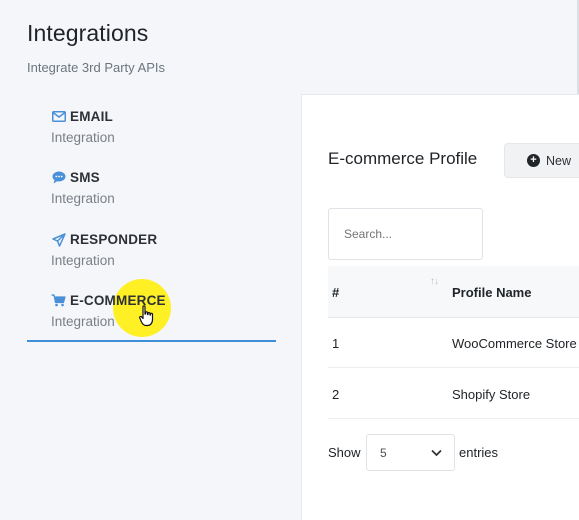 The image size is (579, 520). Describe the element at coordinates (114, 239) in the screenshot. I see `sidebar-item-label: RESPONDER` at that location.